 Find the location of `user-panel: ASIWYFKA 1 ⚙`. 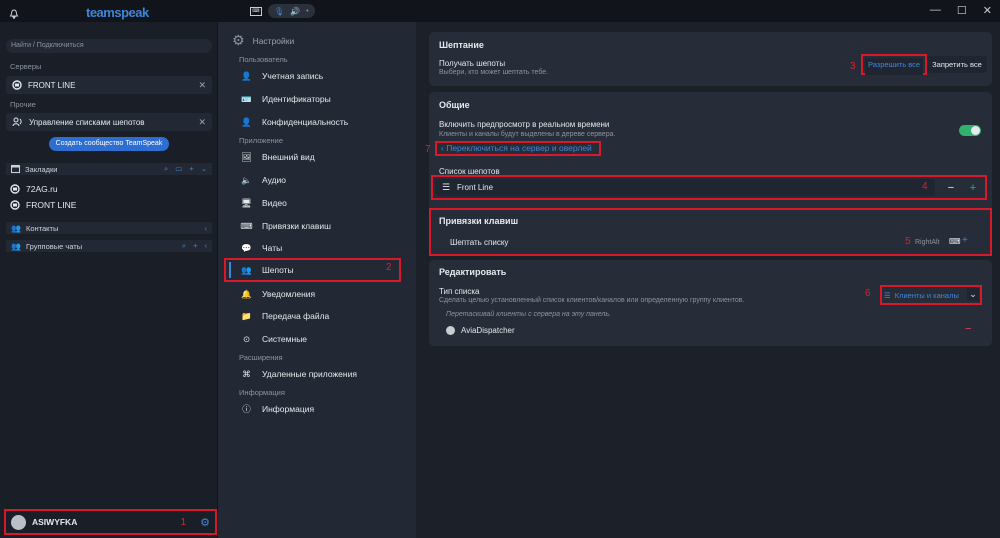

user-panel: ASIWYFKA 1 ⚙ is located at coordinates (110, 522).